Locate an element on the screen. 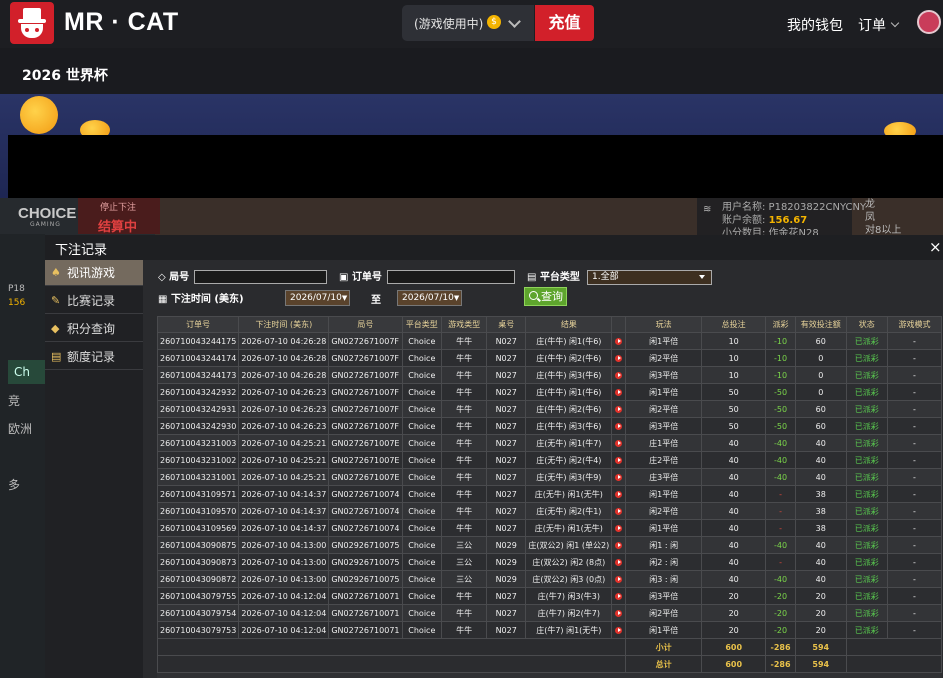  search-button: 查询 is located at coordinates (545, 296).